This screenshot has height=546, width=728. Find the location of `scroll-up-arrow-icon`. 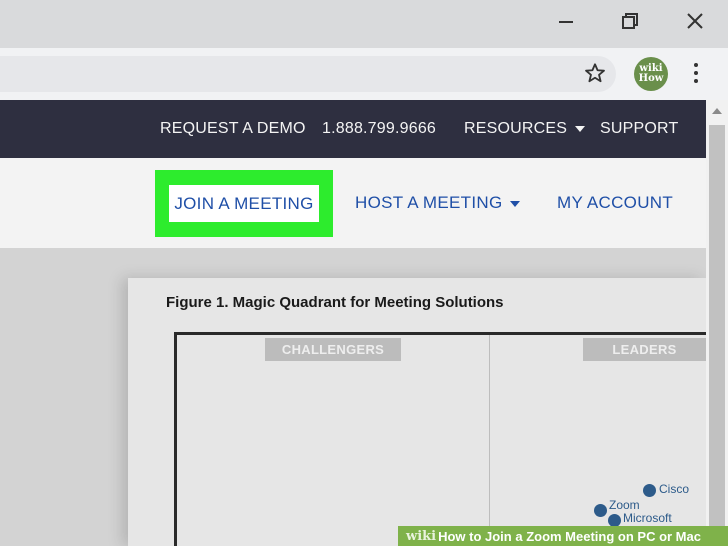

scroll-up-arrow-icon is located at coordinates (717, 111).